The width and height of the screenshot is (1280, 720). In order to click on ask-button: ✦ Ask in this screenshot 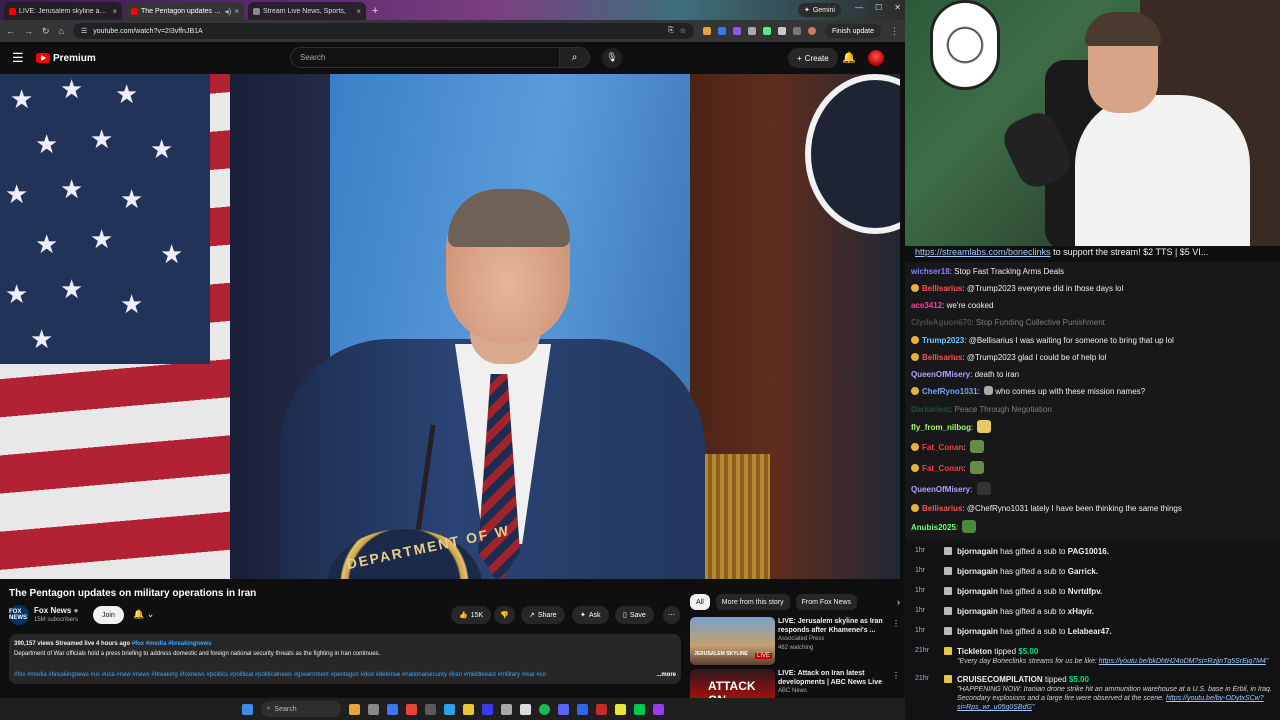, I will do `click(590, 615)`.